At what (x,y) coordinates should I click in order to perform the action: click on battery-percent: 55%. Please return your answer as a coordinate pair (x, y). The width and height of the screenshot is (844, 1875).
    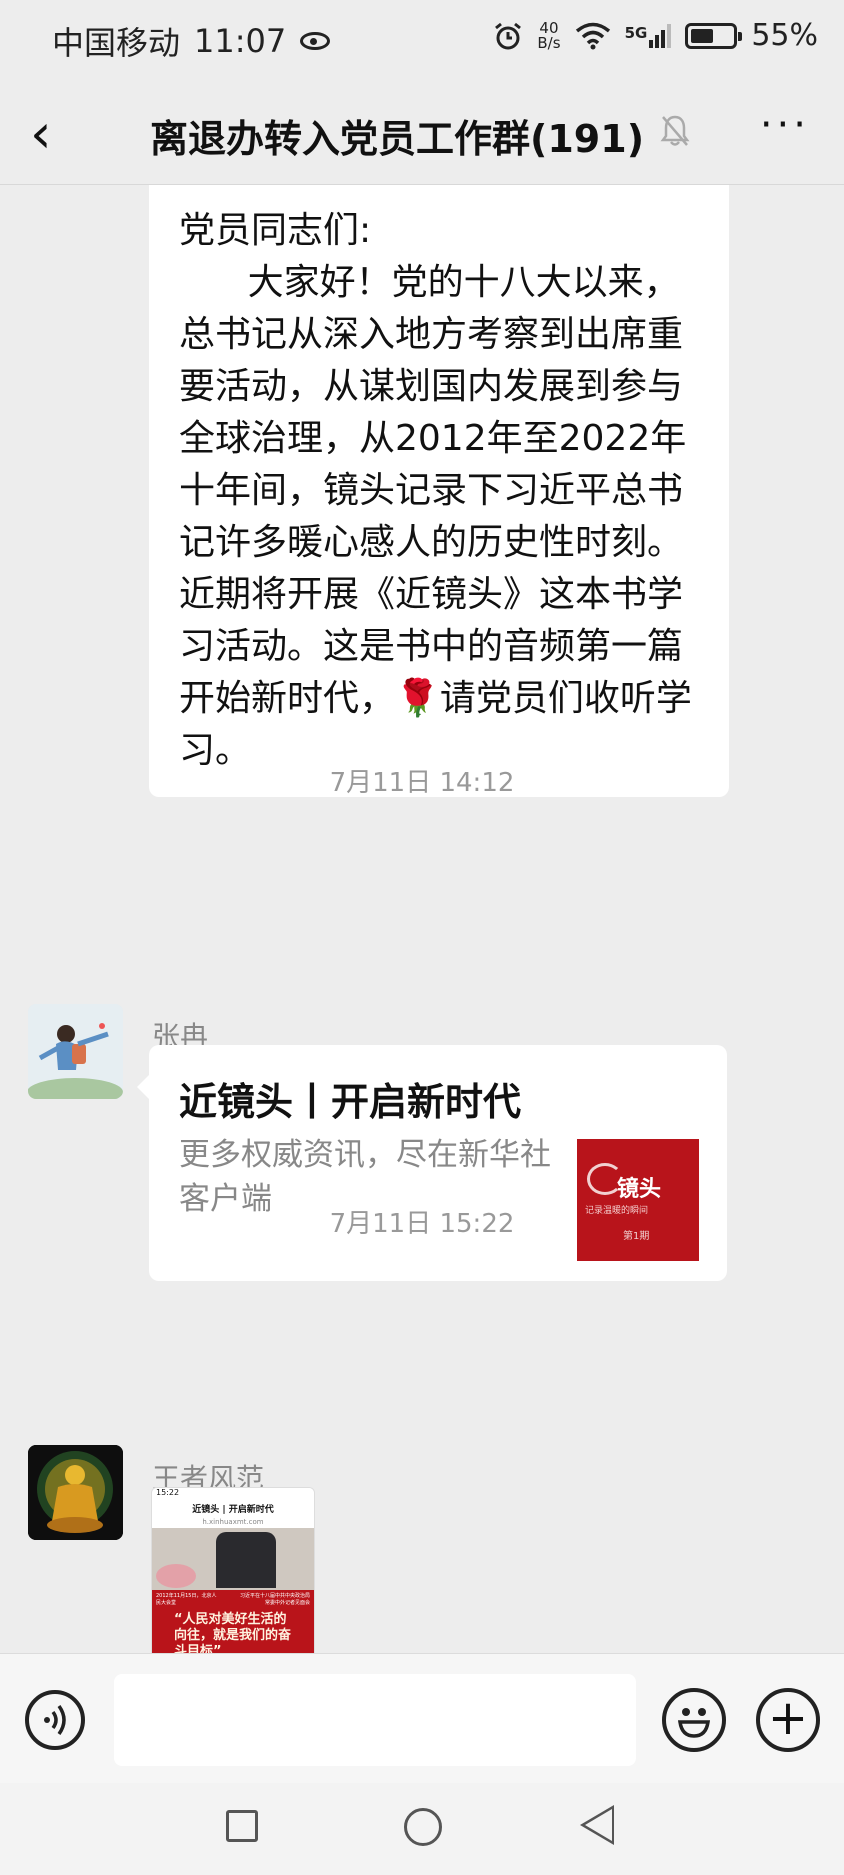
    Looking at the image, I should click on (784, 35).